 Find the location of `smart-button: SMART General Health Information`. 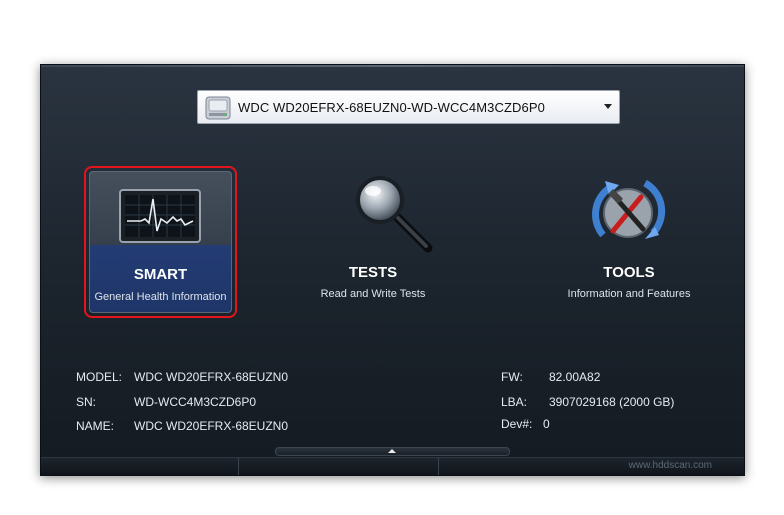

smart-button: SMART General Health Information is located at coordinates (160, 242).